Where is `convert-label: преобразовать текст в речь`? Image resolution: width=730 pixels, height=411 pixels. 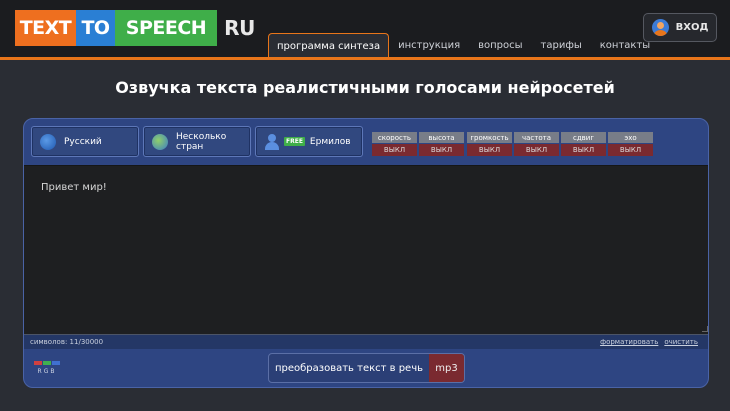 convert-label: преобразовать текст в речь is located at coordinates (349, 368).